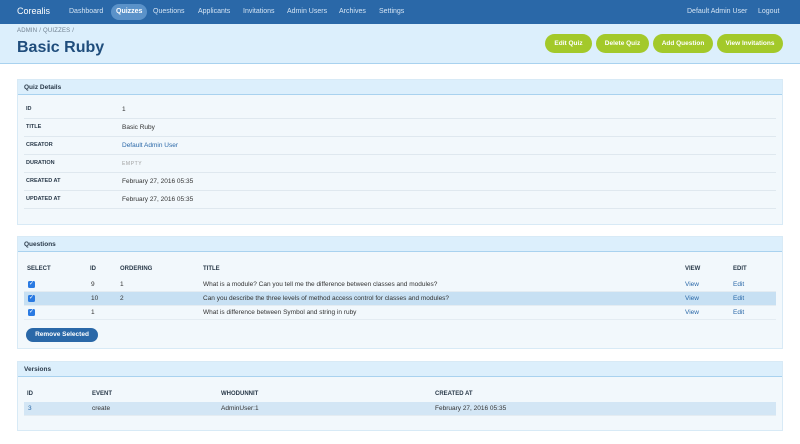 Image resolution: width=800 pixels, height=444 pixels. What do you see at coordinates (693, 269) in the screenshot?
I see `column-header-view: VIEW` at bounding box center [693, 269].